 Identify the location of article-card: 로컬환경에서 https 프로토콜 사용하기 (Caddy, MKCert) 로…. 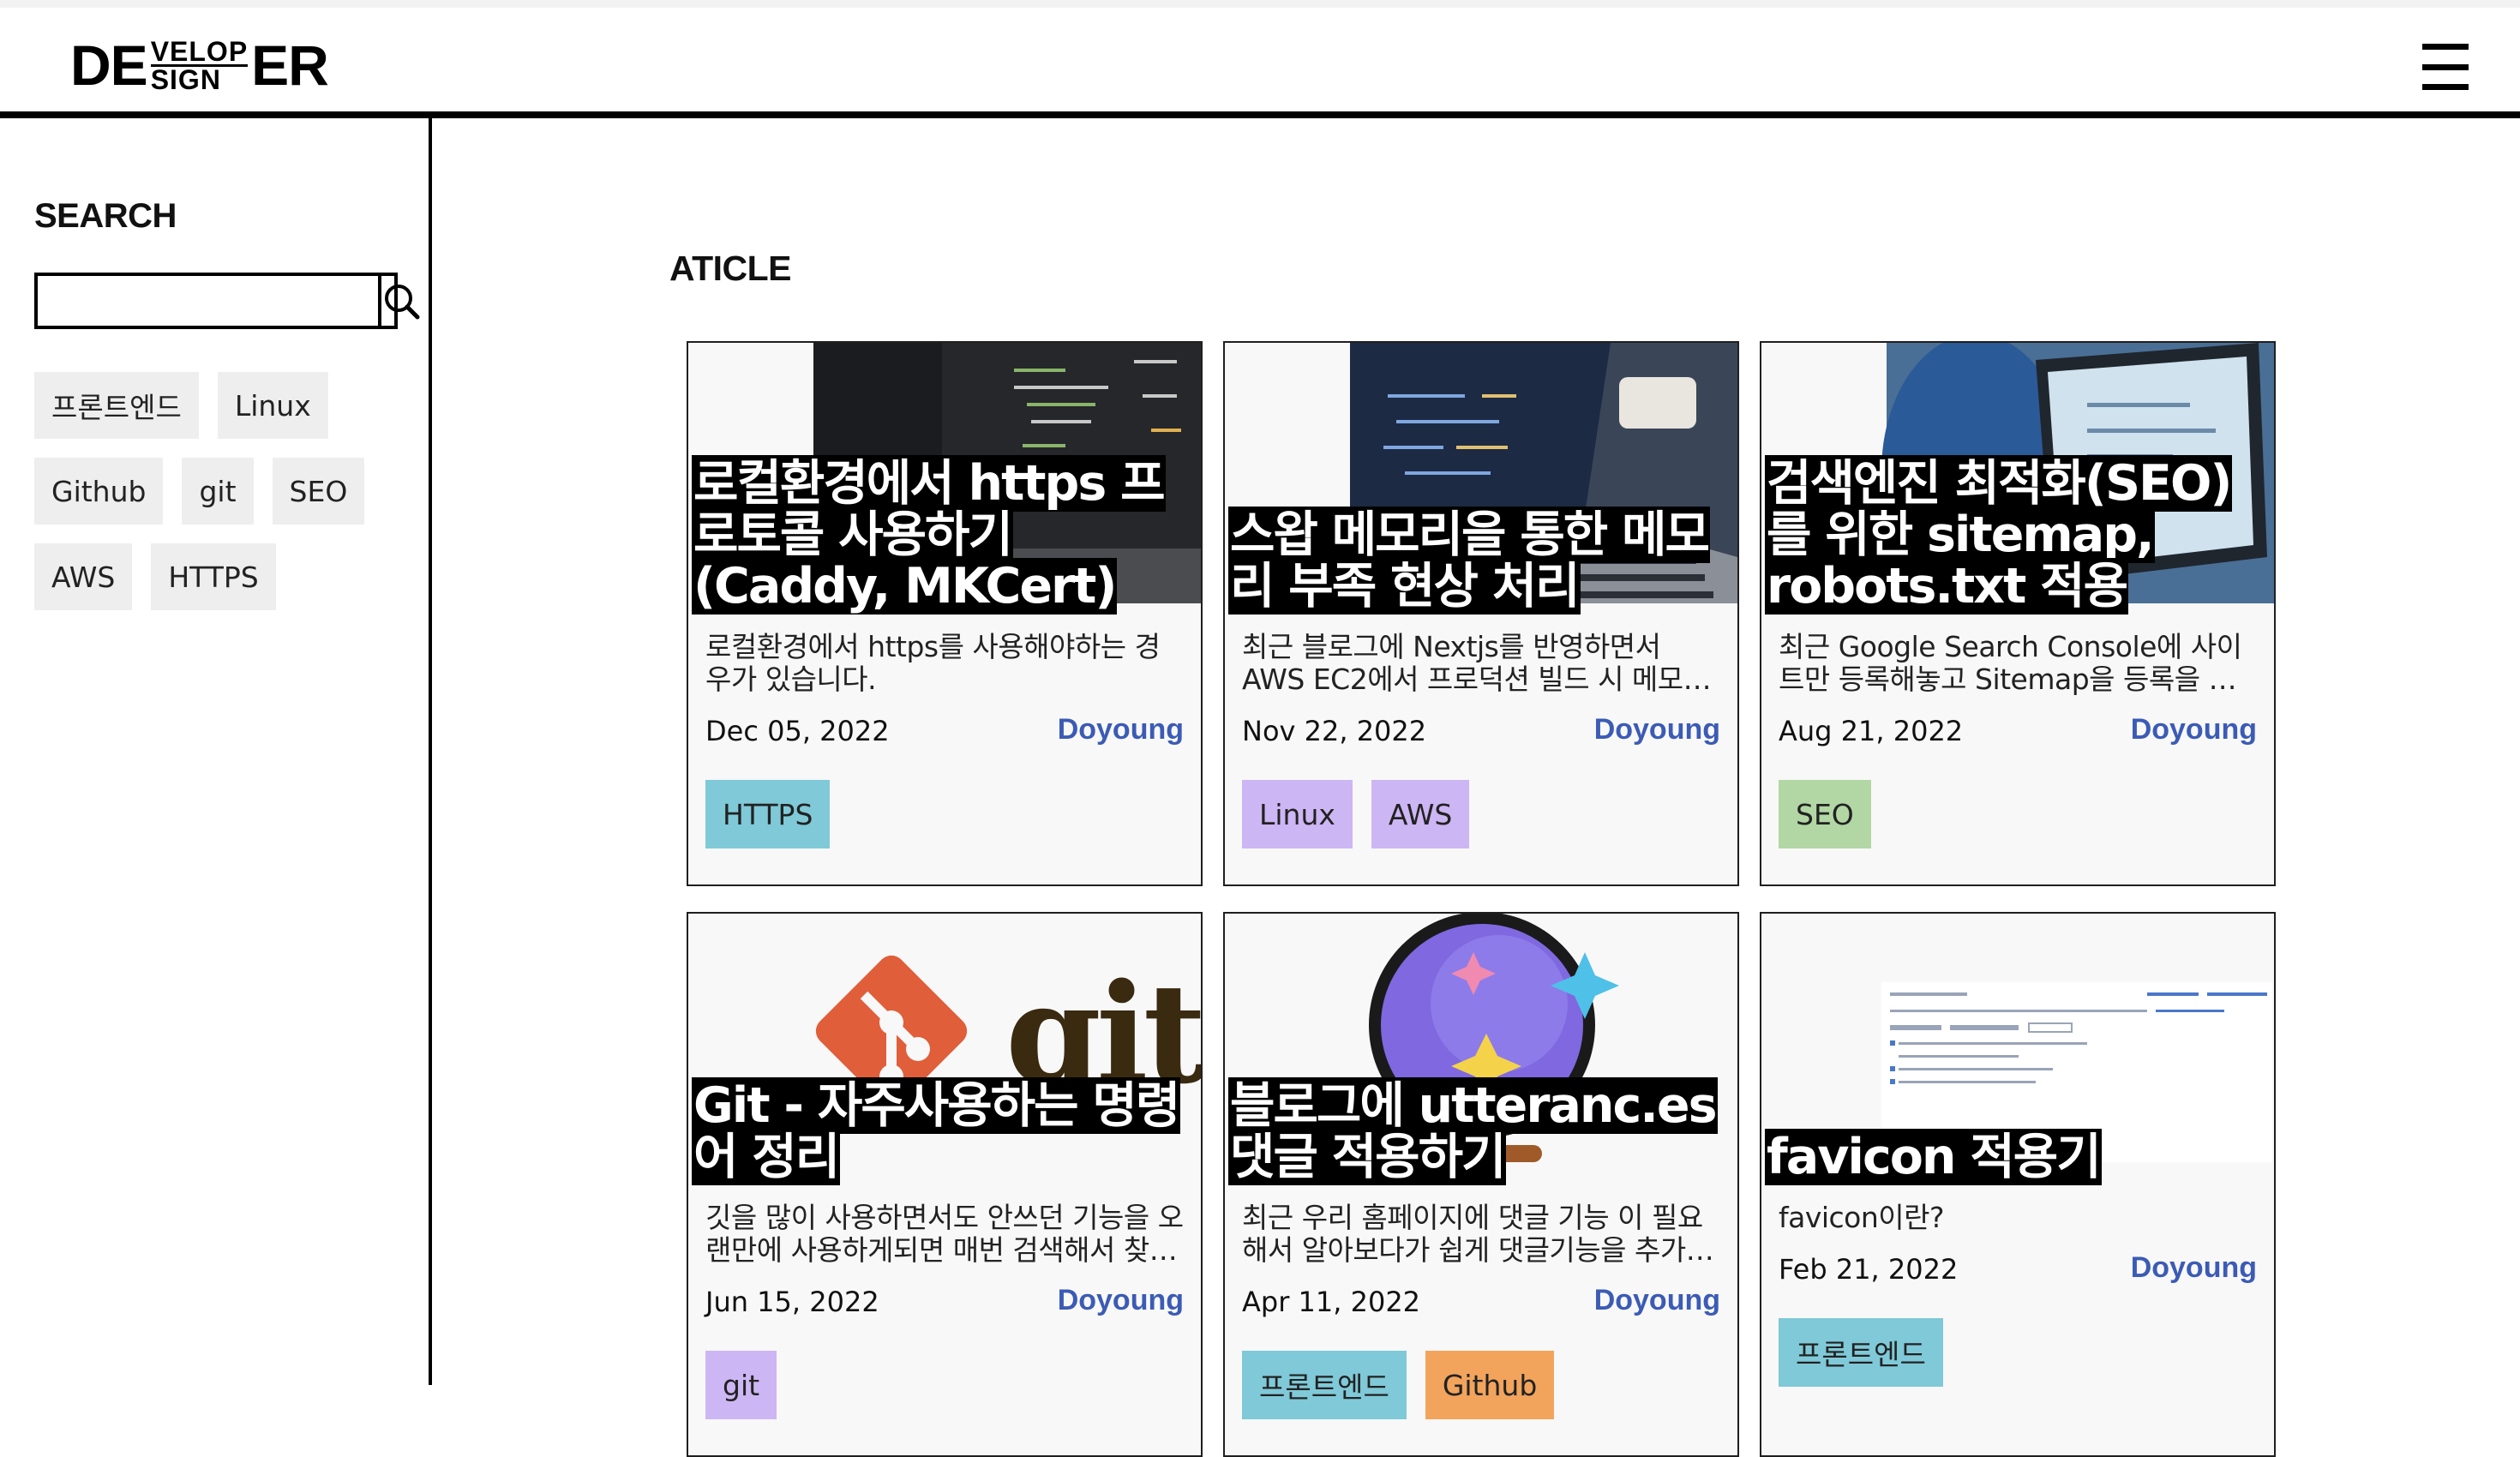
(945, 613).